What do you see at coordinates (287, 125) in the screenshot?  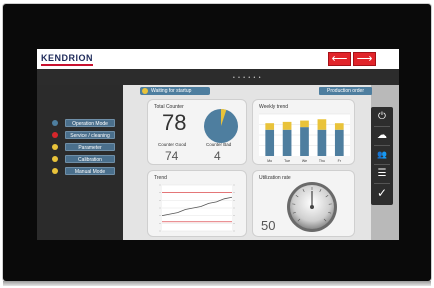 I see `bar-Tue-s1` at bounding box center [287, 125].